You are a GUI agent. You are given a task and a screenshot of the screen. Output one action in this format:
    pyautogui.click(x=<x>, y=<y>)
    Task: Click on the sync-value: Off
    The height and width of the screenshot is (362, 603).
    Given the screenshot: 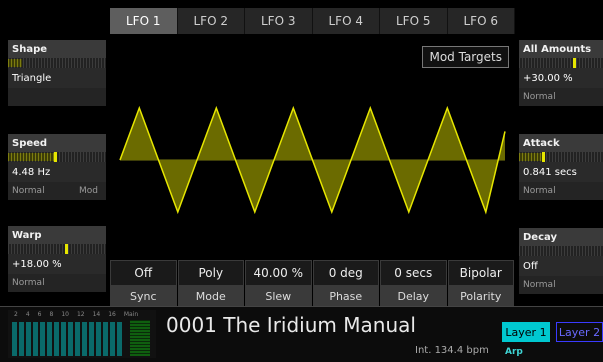 What is the action you would take?
    pyautogui.click(x=143, y=273)
    